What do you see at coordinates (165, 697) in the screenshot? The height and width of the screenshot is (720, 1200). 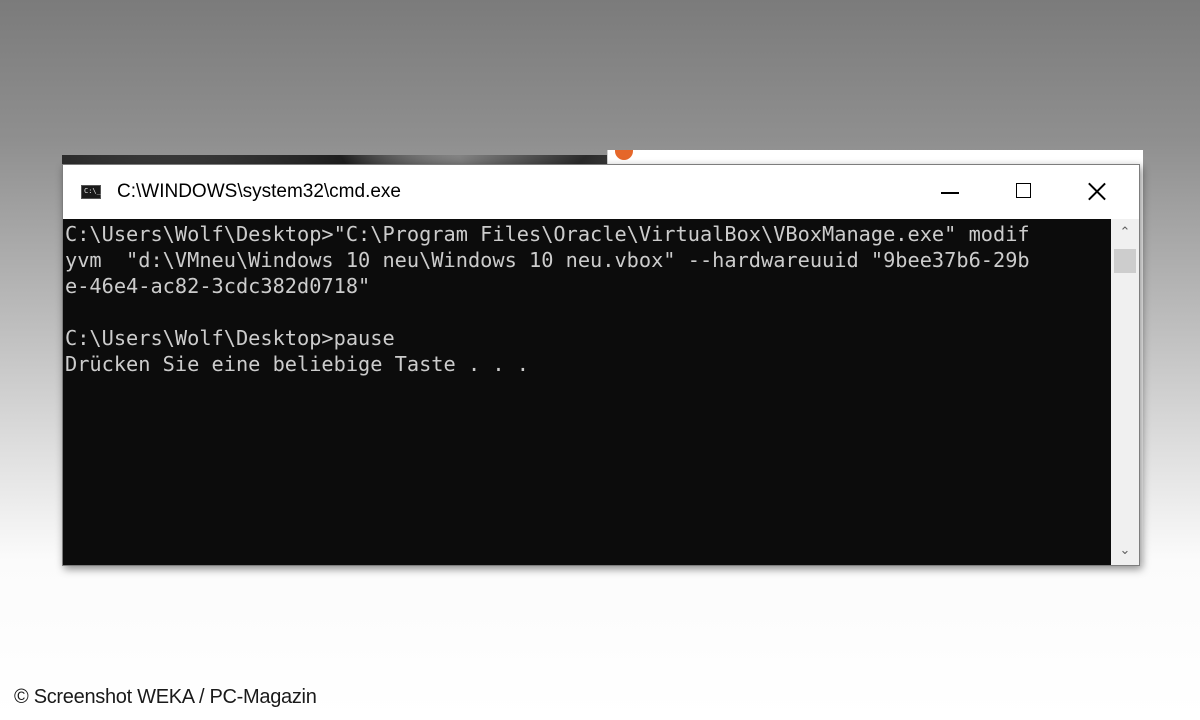 I see `image-credit: © Screenshot WEKA / PC-Magazin` at bounding box center [165, 697].